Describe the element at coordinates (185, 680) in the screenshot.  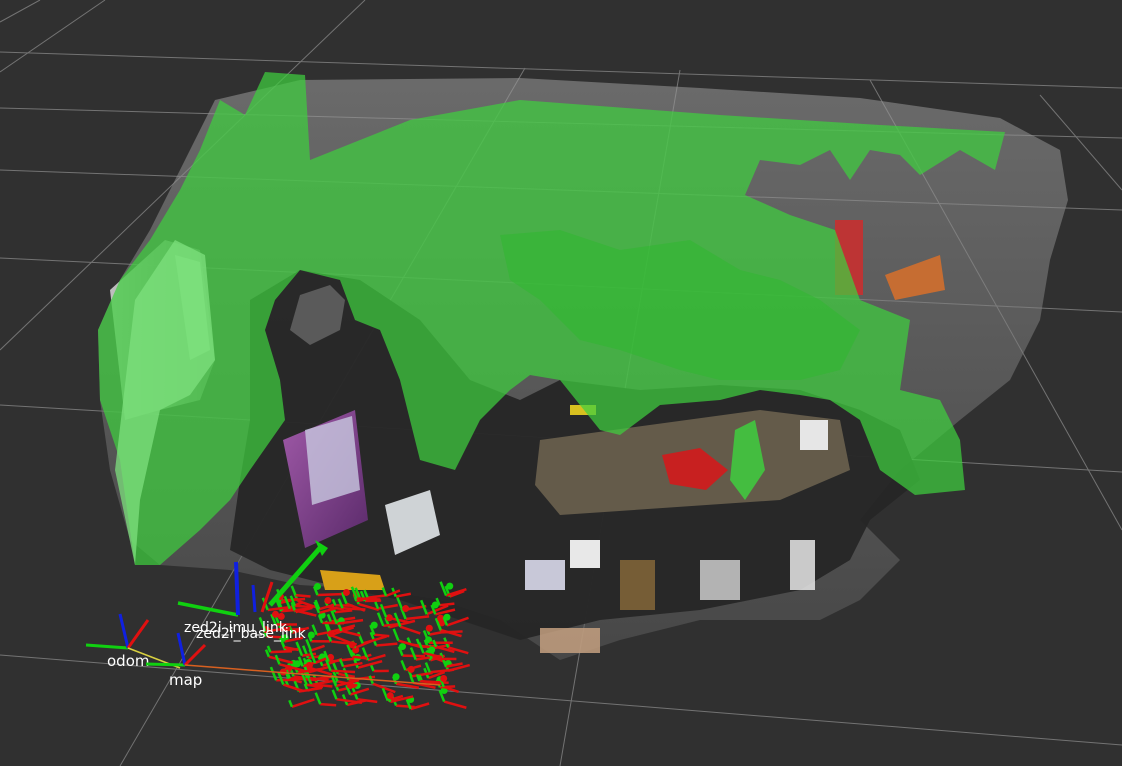
I see `map-frame-label: map` at that location.